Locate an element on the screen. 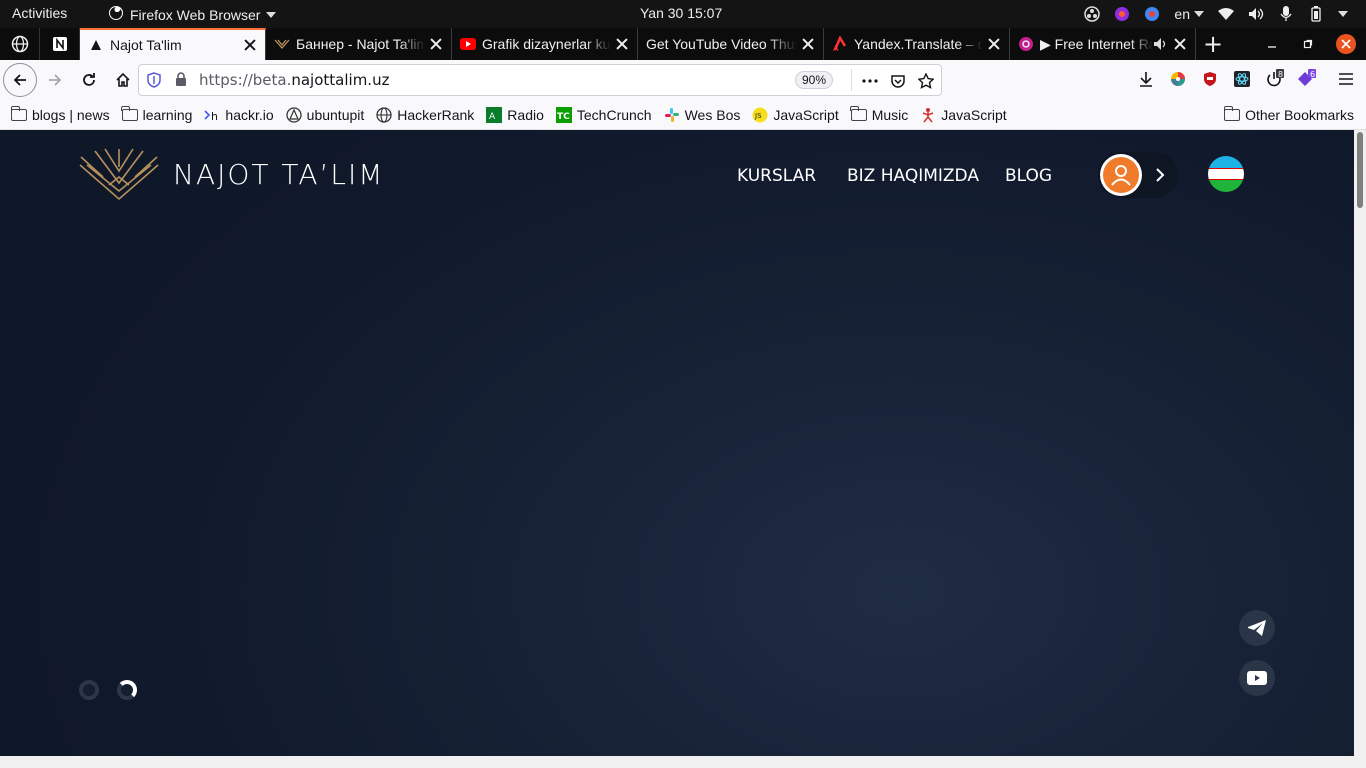 This screenshot has width=1366, height=768. loader-dot is located at coordinates (89, 690).